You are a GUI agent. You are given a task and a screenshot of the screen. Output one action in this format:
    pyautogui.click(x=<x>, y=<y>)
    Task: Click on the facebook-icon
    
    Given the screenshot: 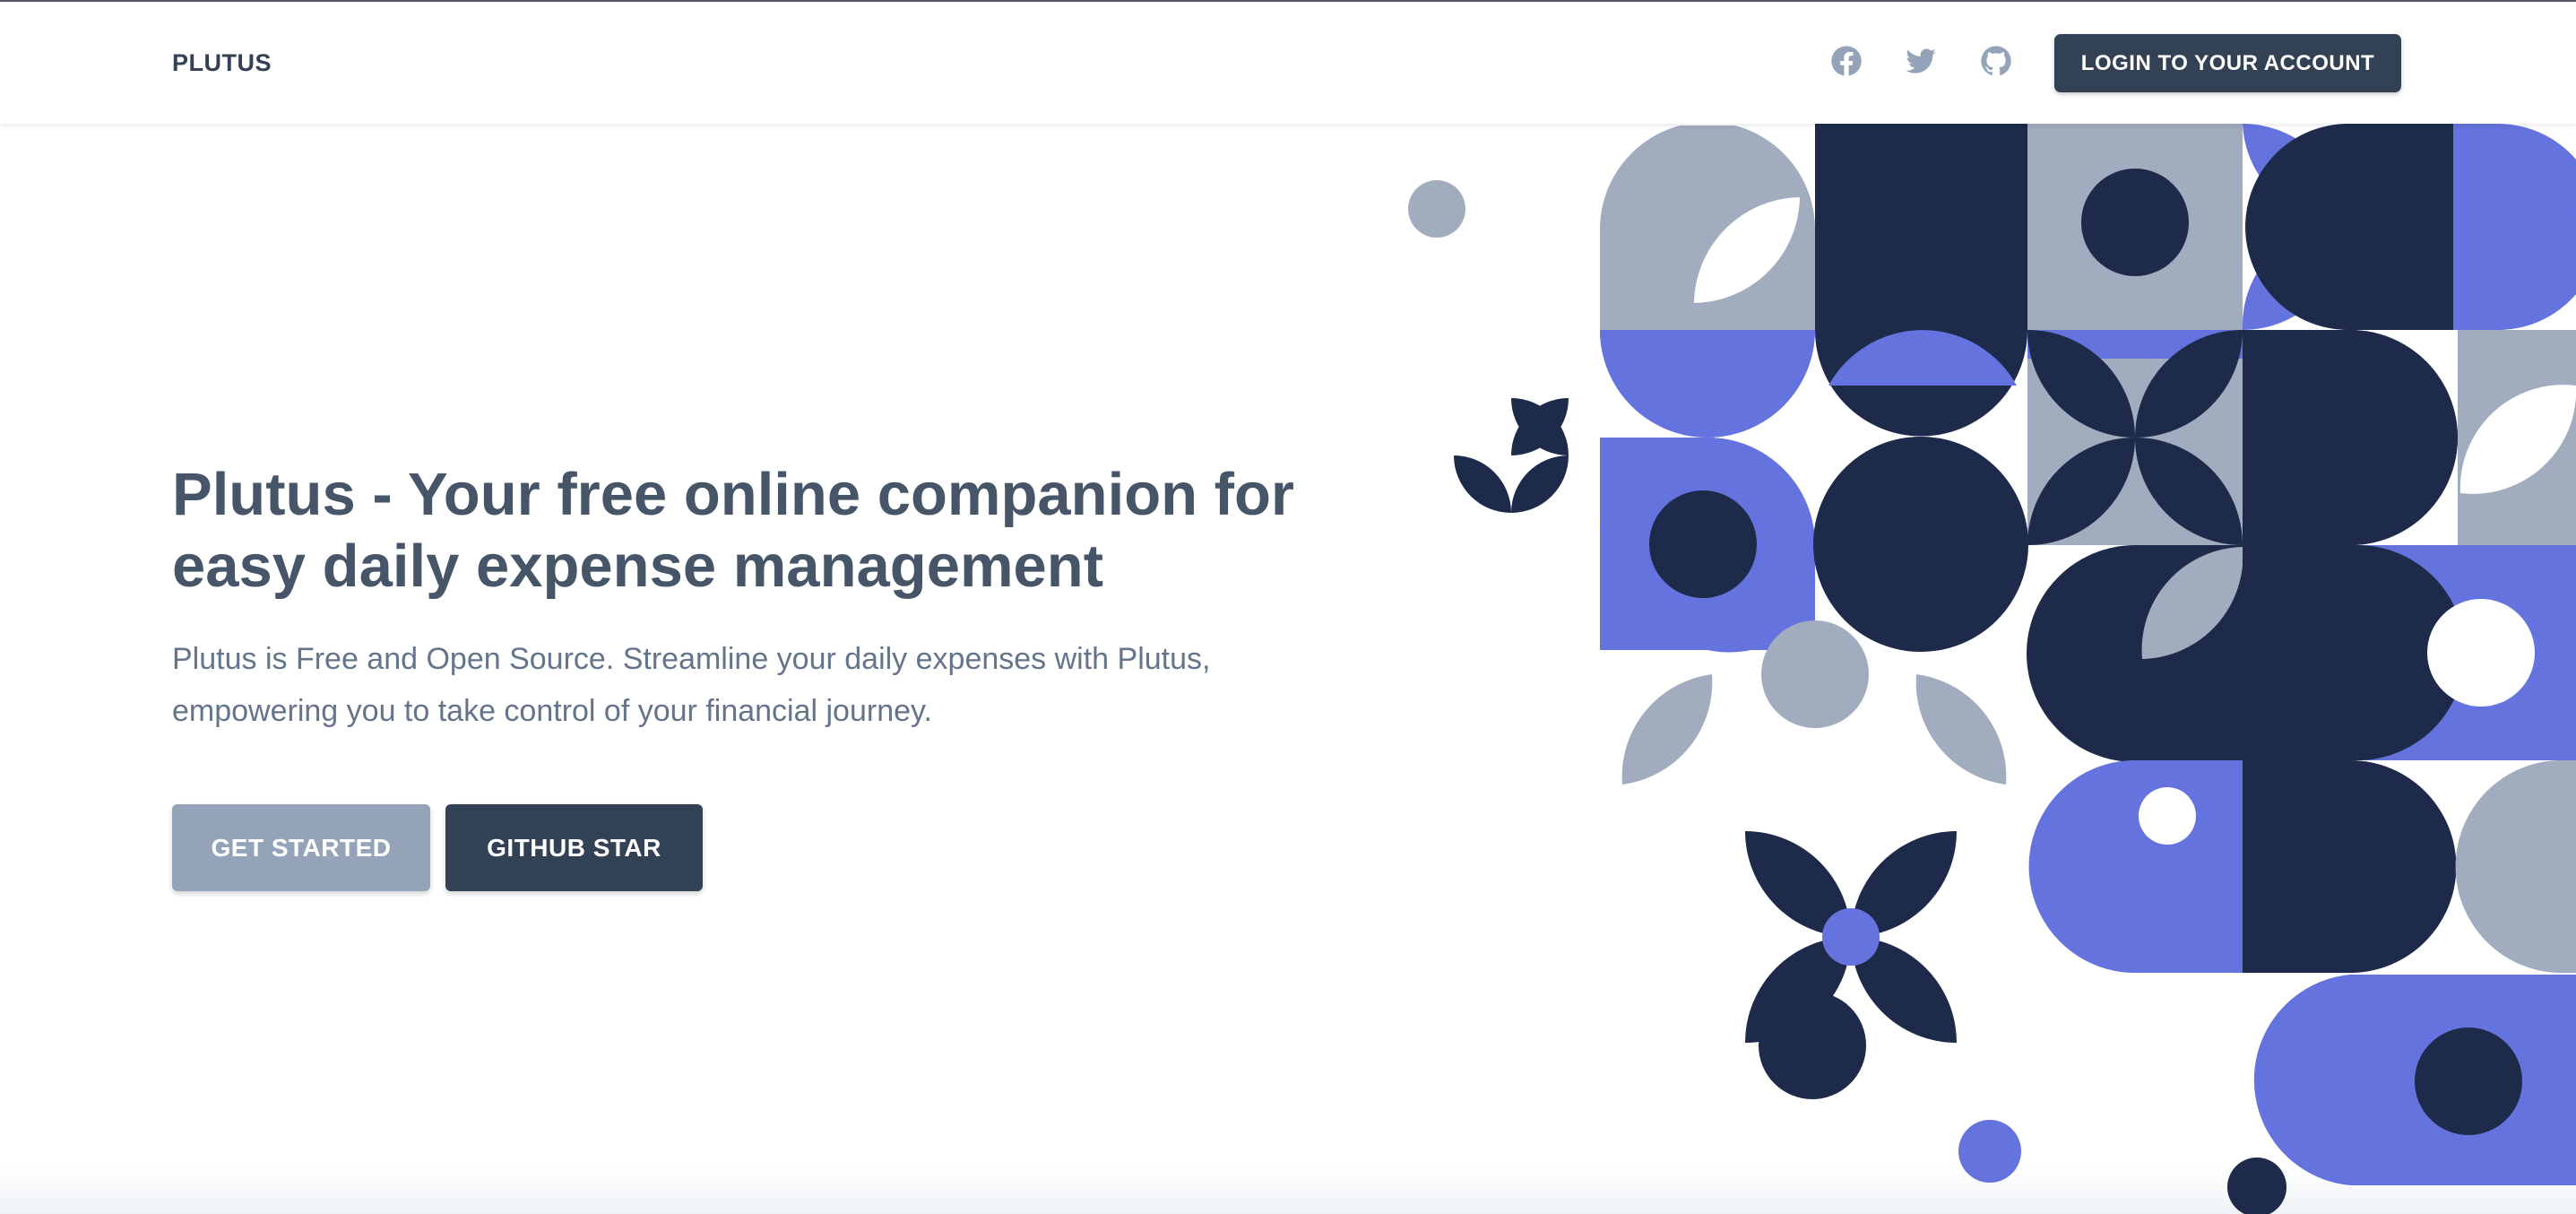 What is the action you would take?
    pyautogui.click(x=1846, y=61)
    